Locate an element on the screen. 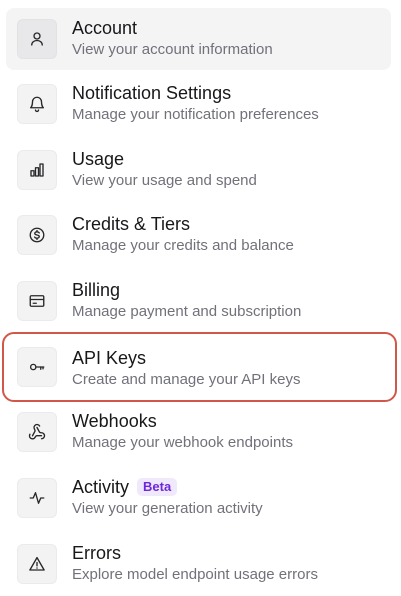  menu-item-billing: Billing Manage payment and subscription is located at coordinates (198, 301).